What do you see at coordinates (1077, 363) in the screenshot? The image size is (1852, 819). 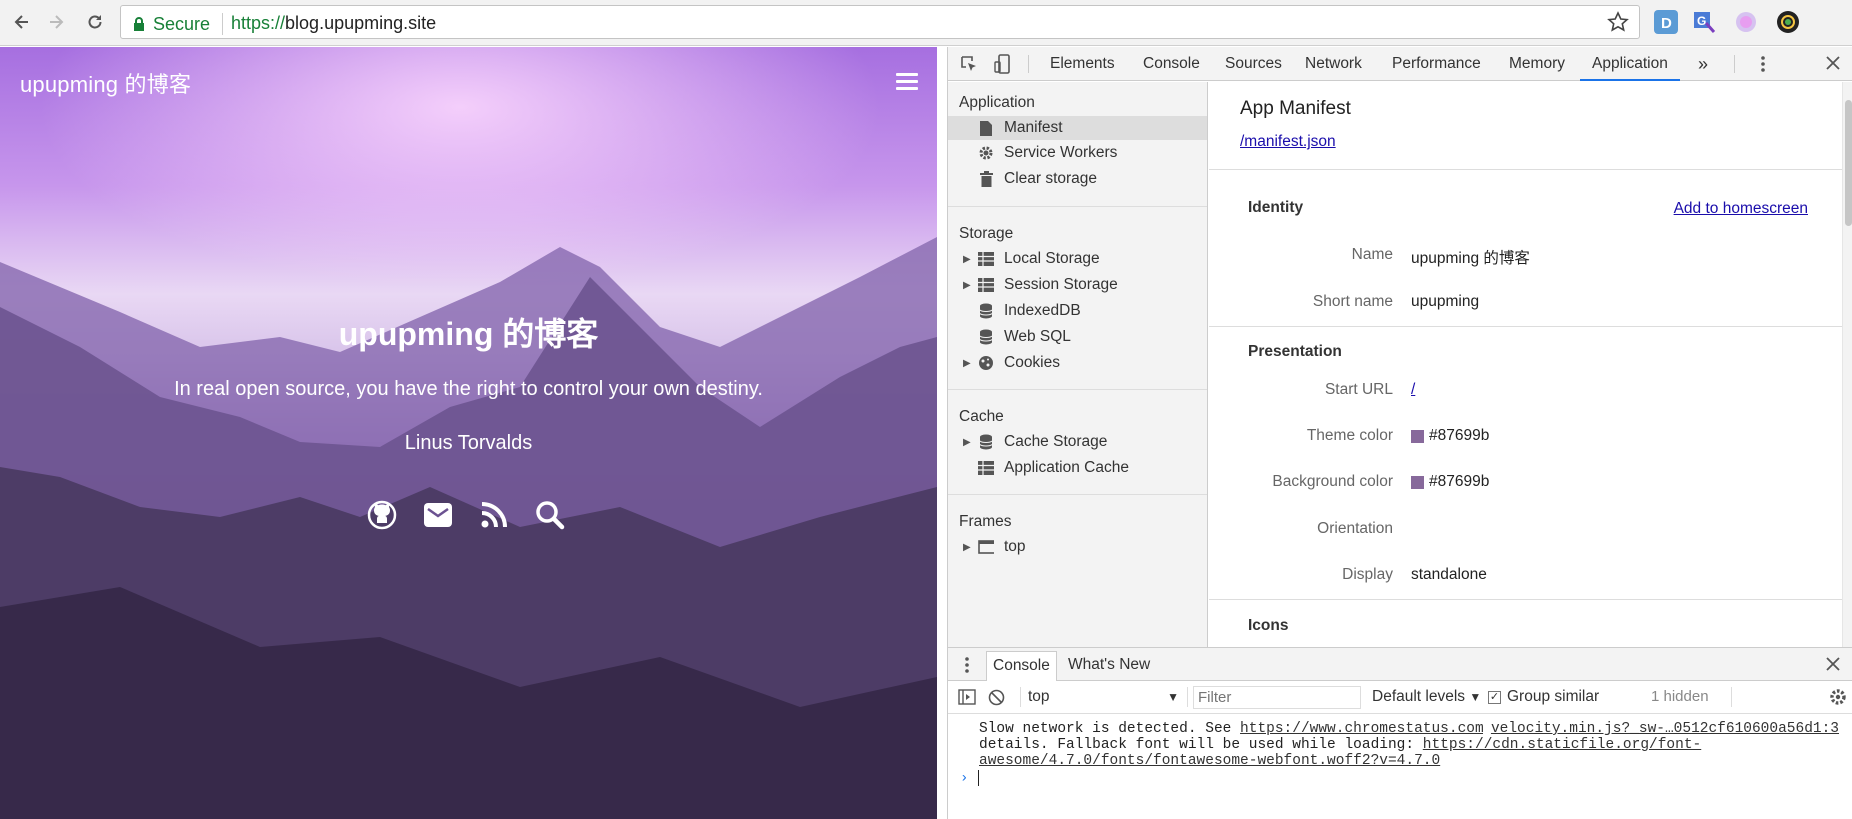 I see `sidebar-item-cookies: ▶ Cookies` at bounding box center [1077, 363].